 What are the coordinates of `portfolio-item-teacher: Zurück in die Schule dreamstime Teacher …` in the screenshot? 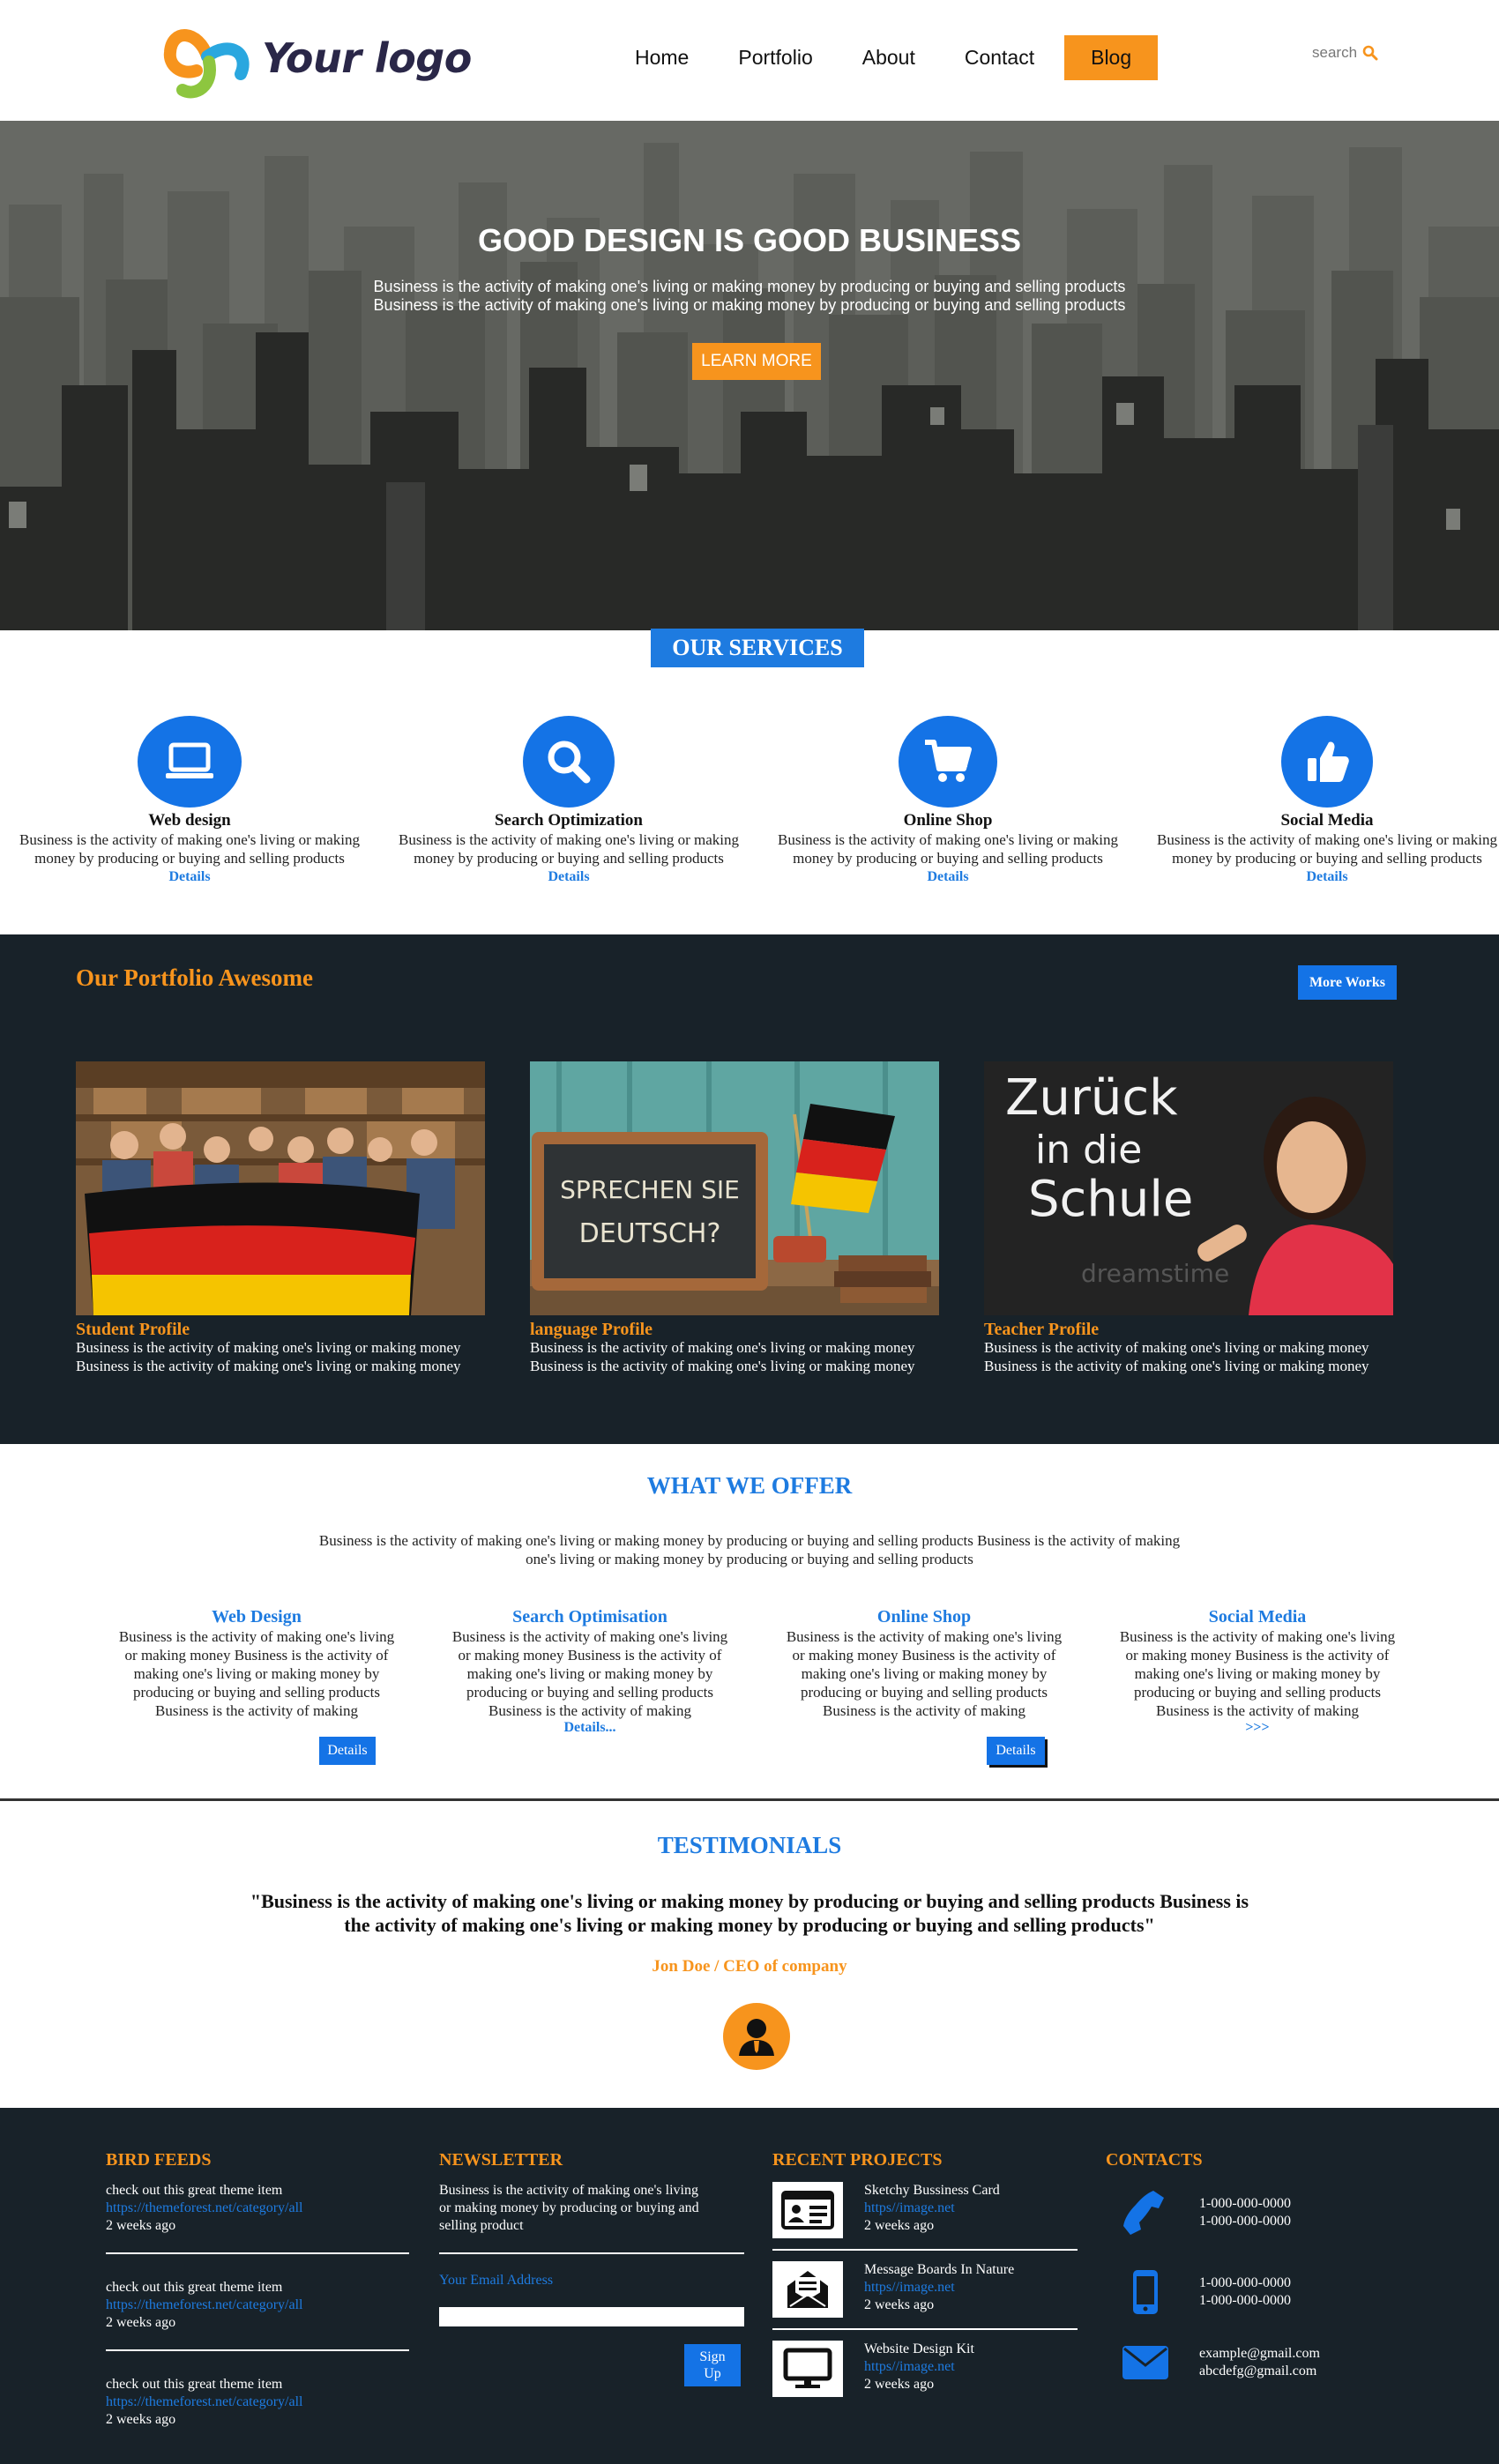 It's located at (1191, 1218).